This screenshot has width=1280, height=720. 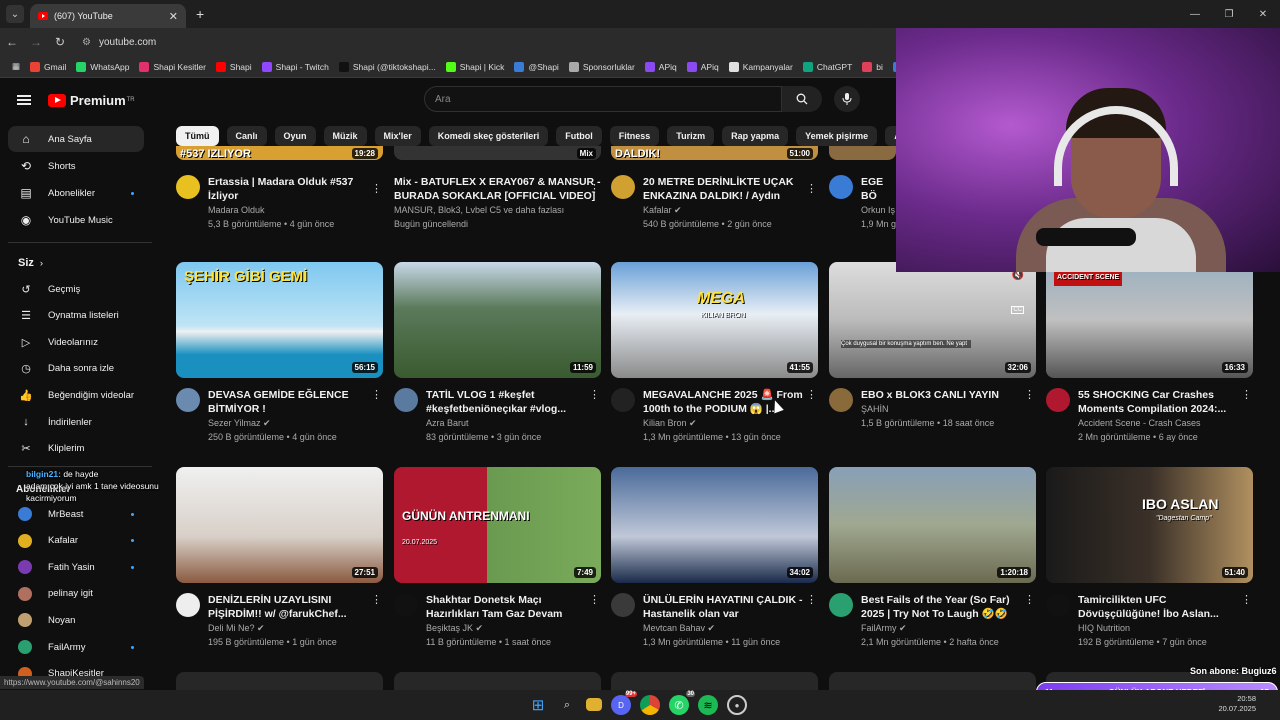 What do you see at coordinates (91, 100) in the screenshot?
I see `youtube-logo: Premium TR` at bounding box center [91, 100].